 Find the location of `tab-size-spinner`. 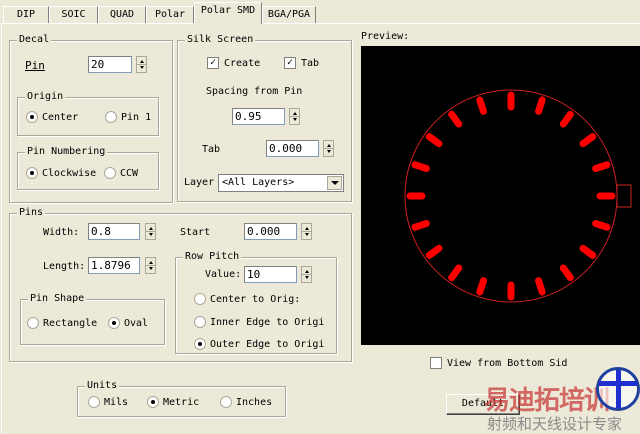

tab-size-spinner is located at coordinates (328, 148).